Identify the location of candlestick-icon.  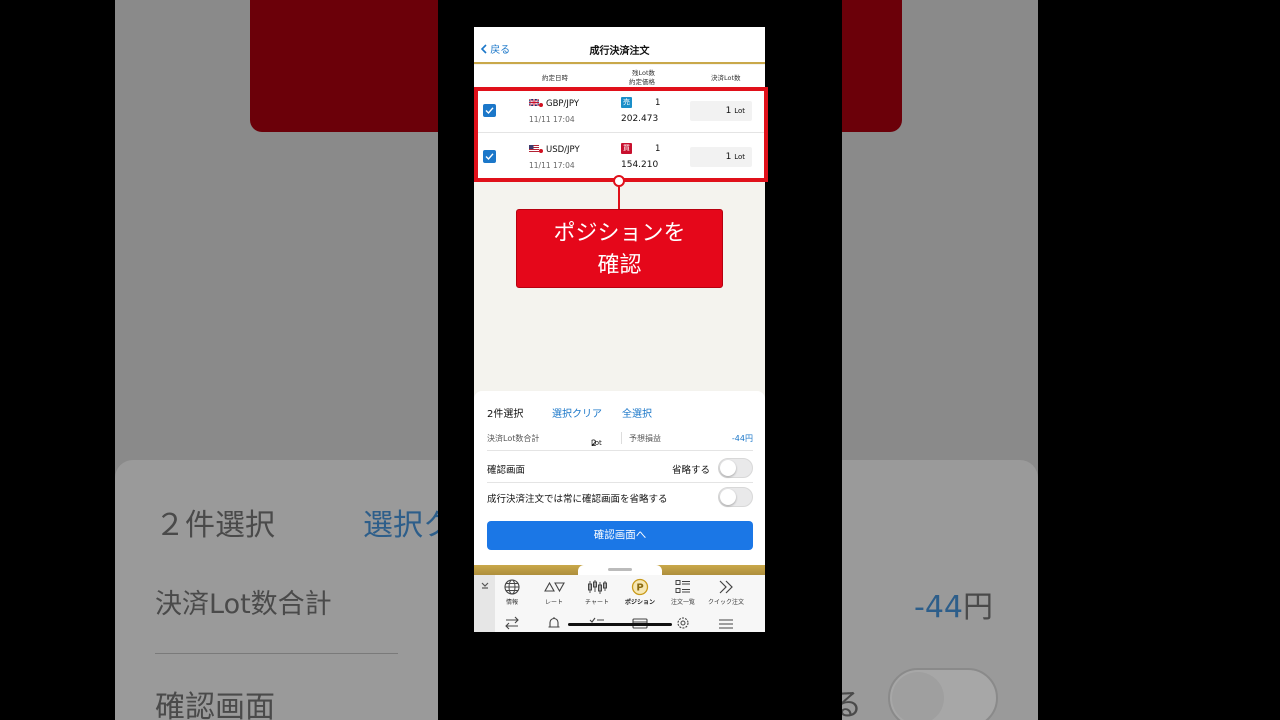
(597, 587).